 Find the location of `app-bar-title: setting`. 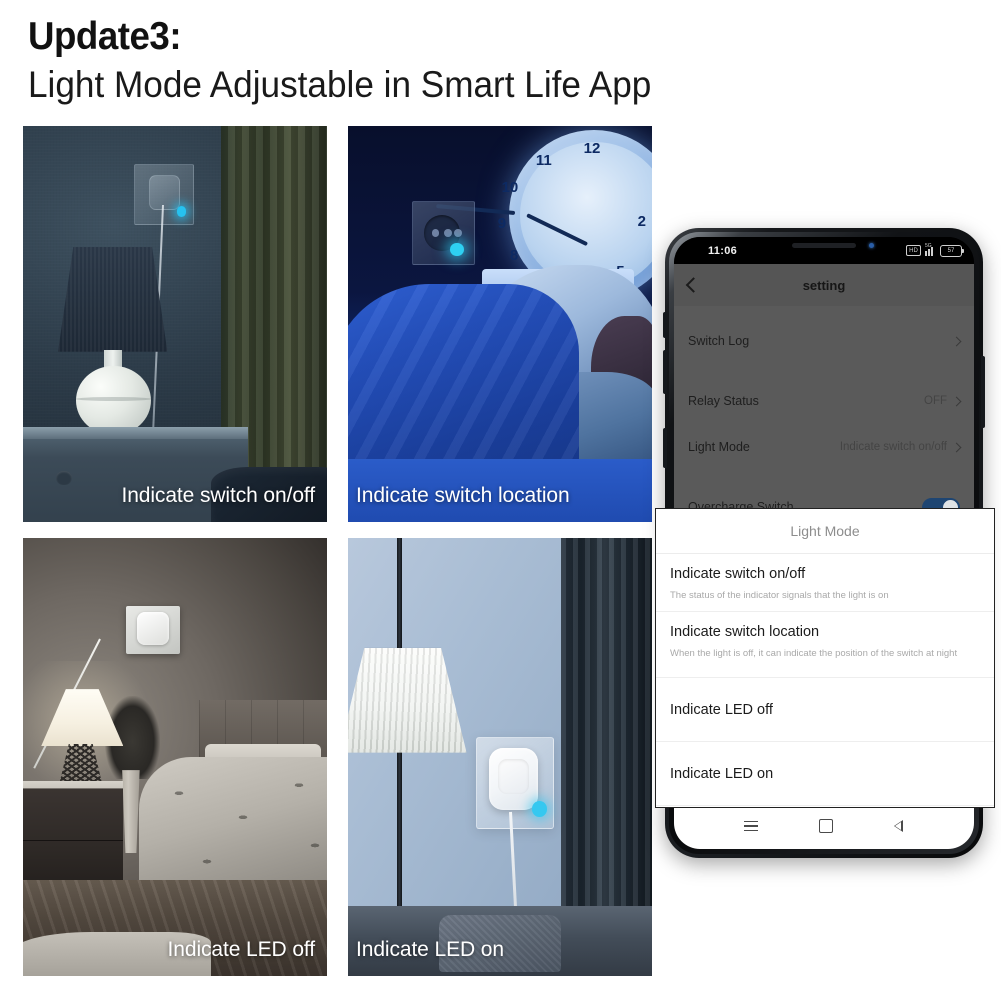

app-bar-title: setting is located at coordinates (824, 285).